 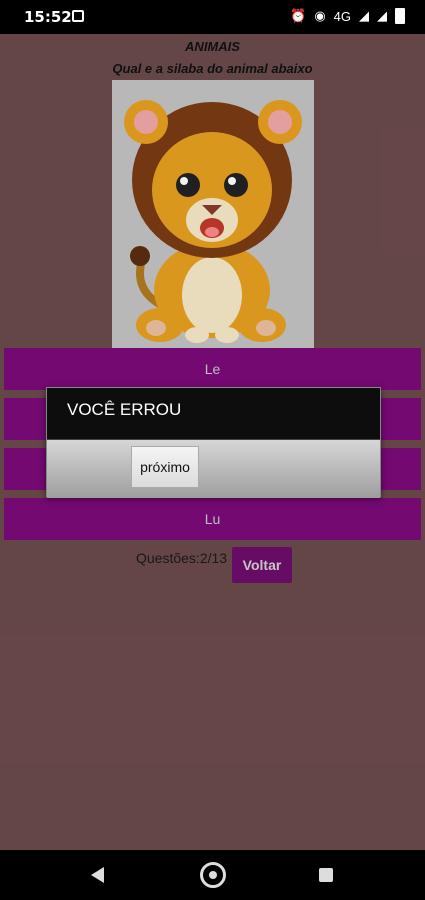 I want to click on navigation-bar, so click(x=212, y=875).